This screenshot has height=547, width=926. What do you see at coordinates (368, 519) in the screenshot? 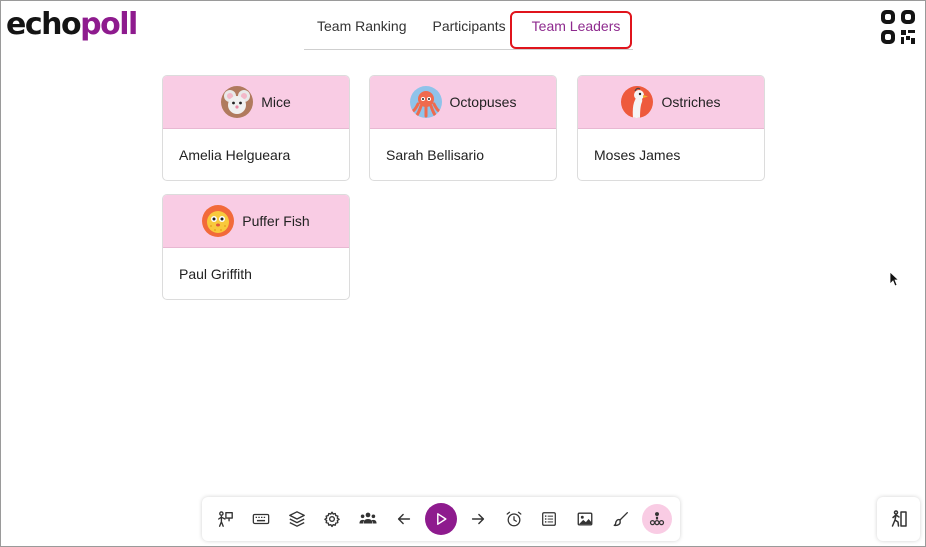
I see `participants-icon` at bounding box center [368, 519].